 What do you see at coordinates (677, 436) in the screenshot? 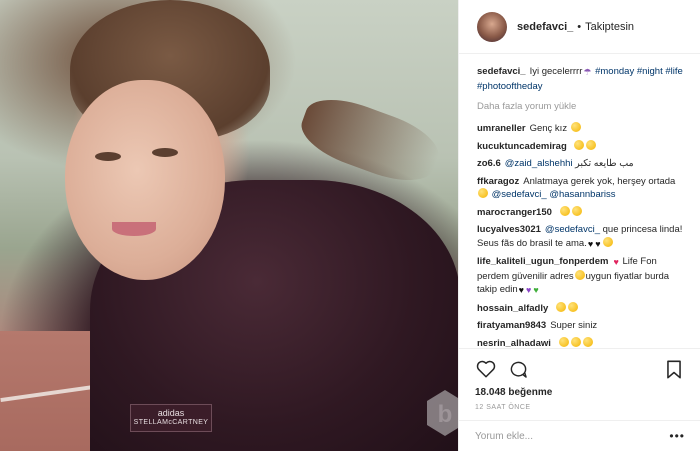
I see `more-options-icon: •••` at bounding box center [677, 436].